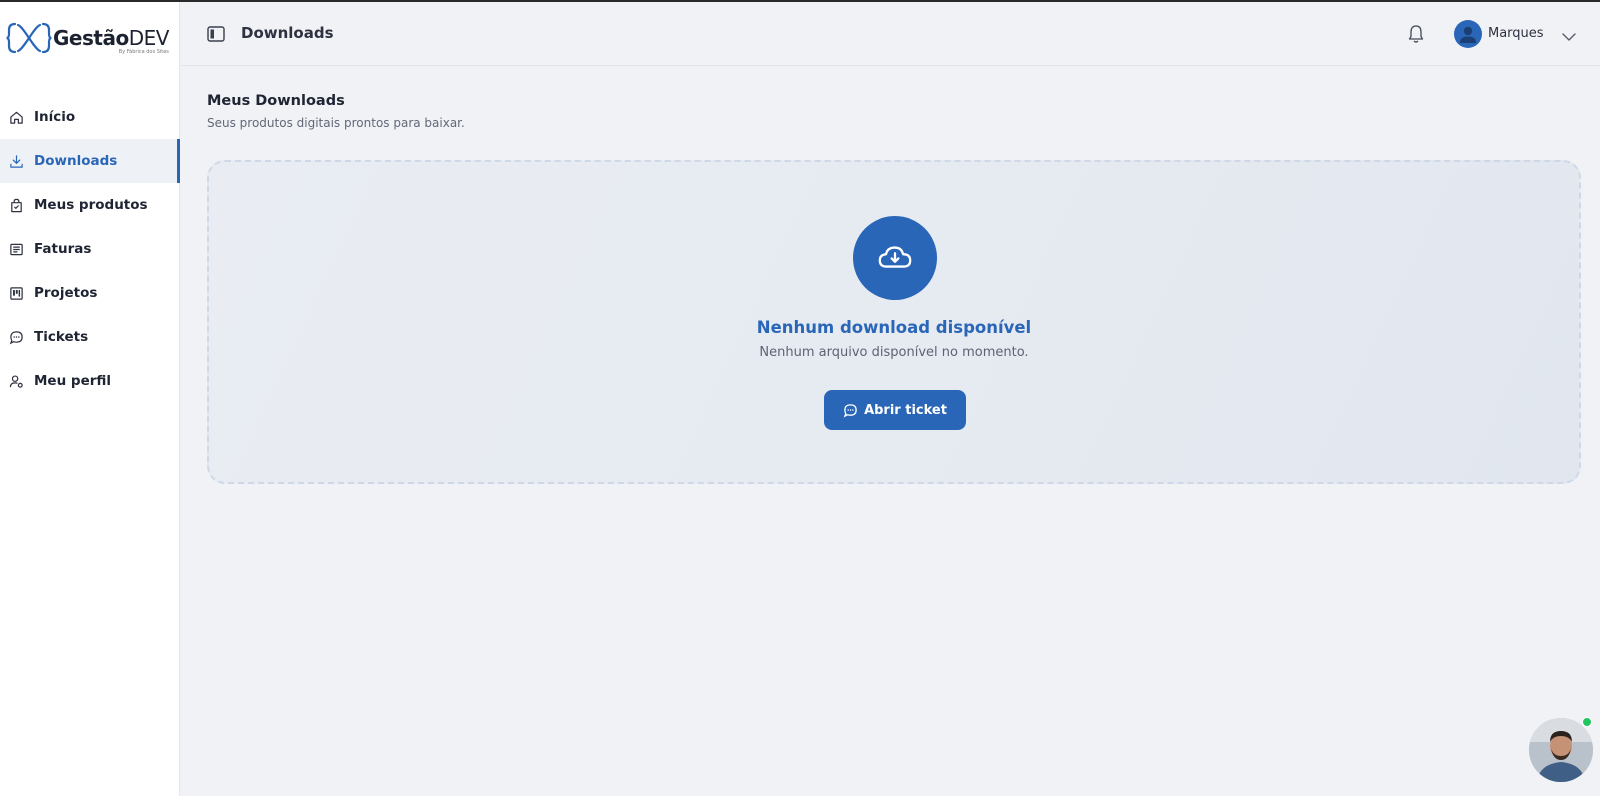 Image resolution: width=1600 pixels, height=796 pixels. Describe the element at coordinates (149, 38) in the screenshot. I see `brand-name-light: DEV` at that location.